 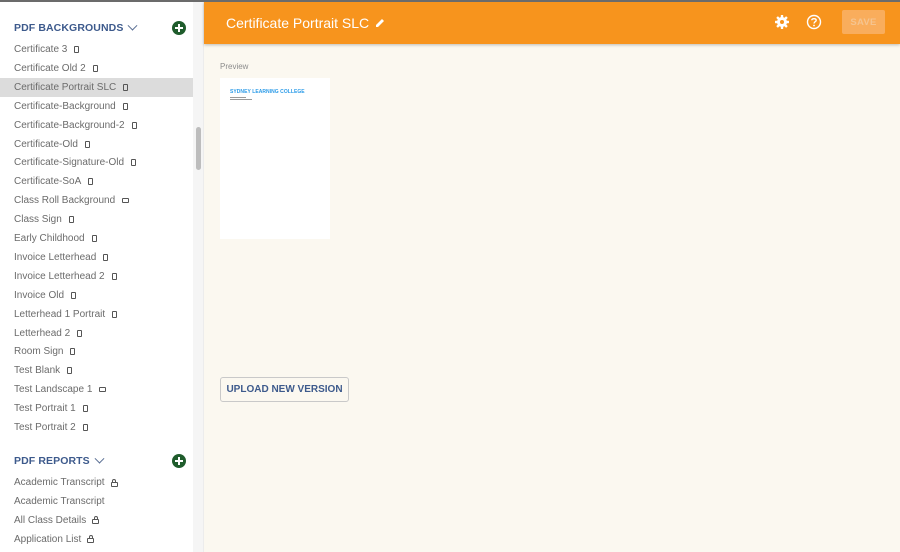 I want to click on sidebar-item: Certificate-Signature-Old, so click(x=96, y=162).